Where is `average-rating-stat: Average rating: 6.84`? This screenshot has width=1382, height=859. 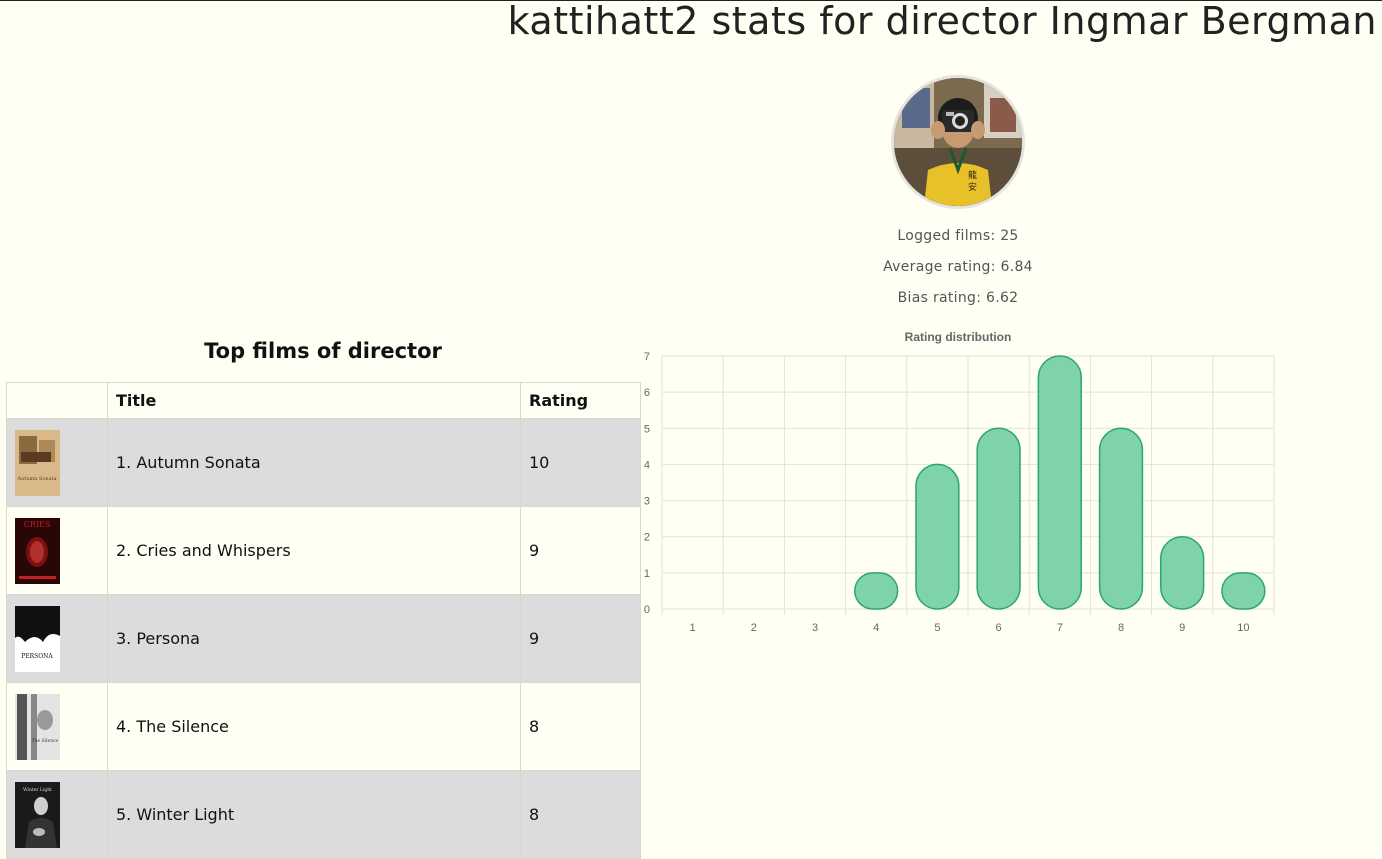
average-rating-stat: Average rating: 6.84 is located at coordinates (958, 267).